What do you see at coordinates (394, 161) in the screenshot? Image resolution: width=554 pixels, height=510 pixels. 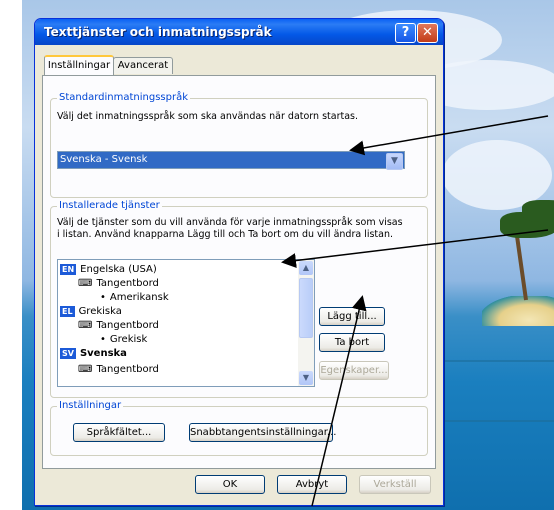 I see `chevron-down-icon: ▼` at bounding box center [394, 161].